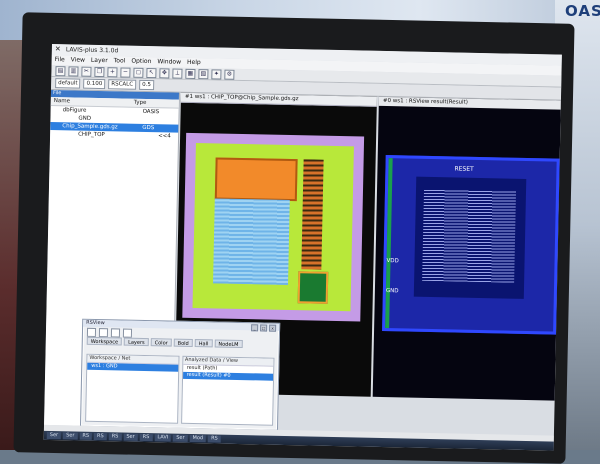  What do you see at coordinates (204, 343) in the screenshot?
I see `tab-hall: Hall` at bounding box center [204, 343].